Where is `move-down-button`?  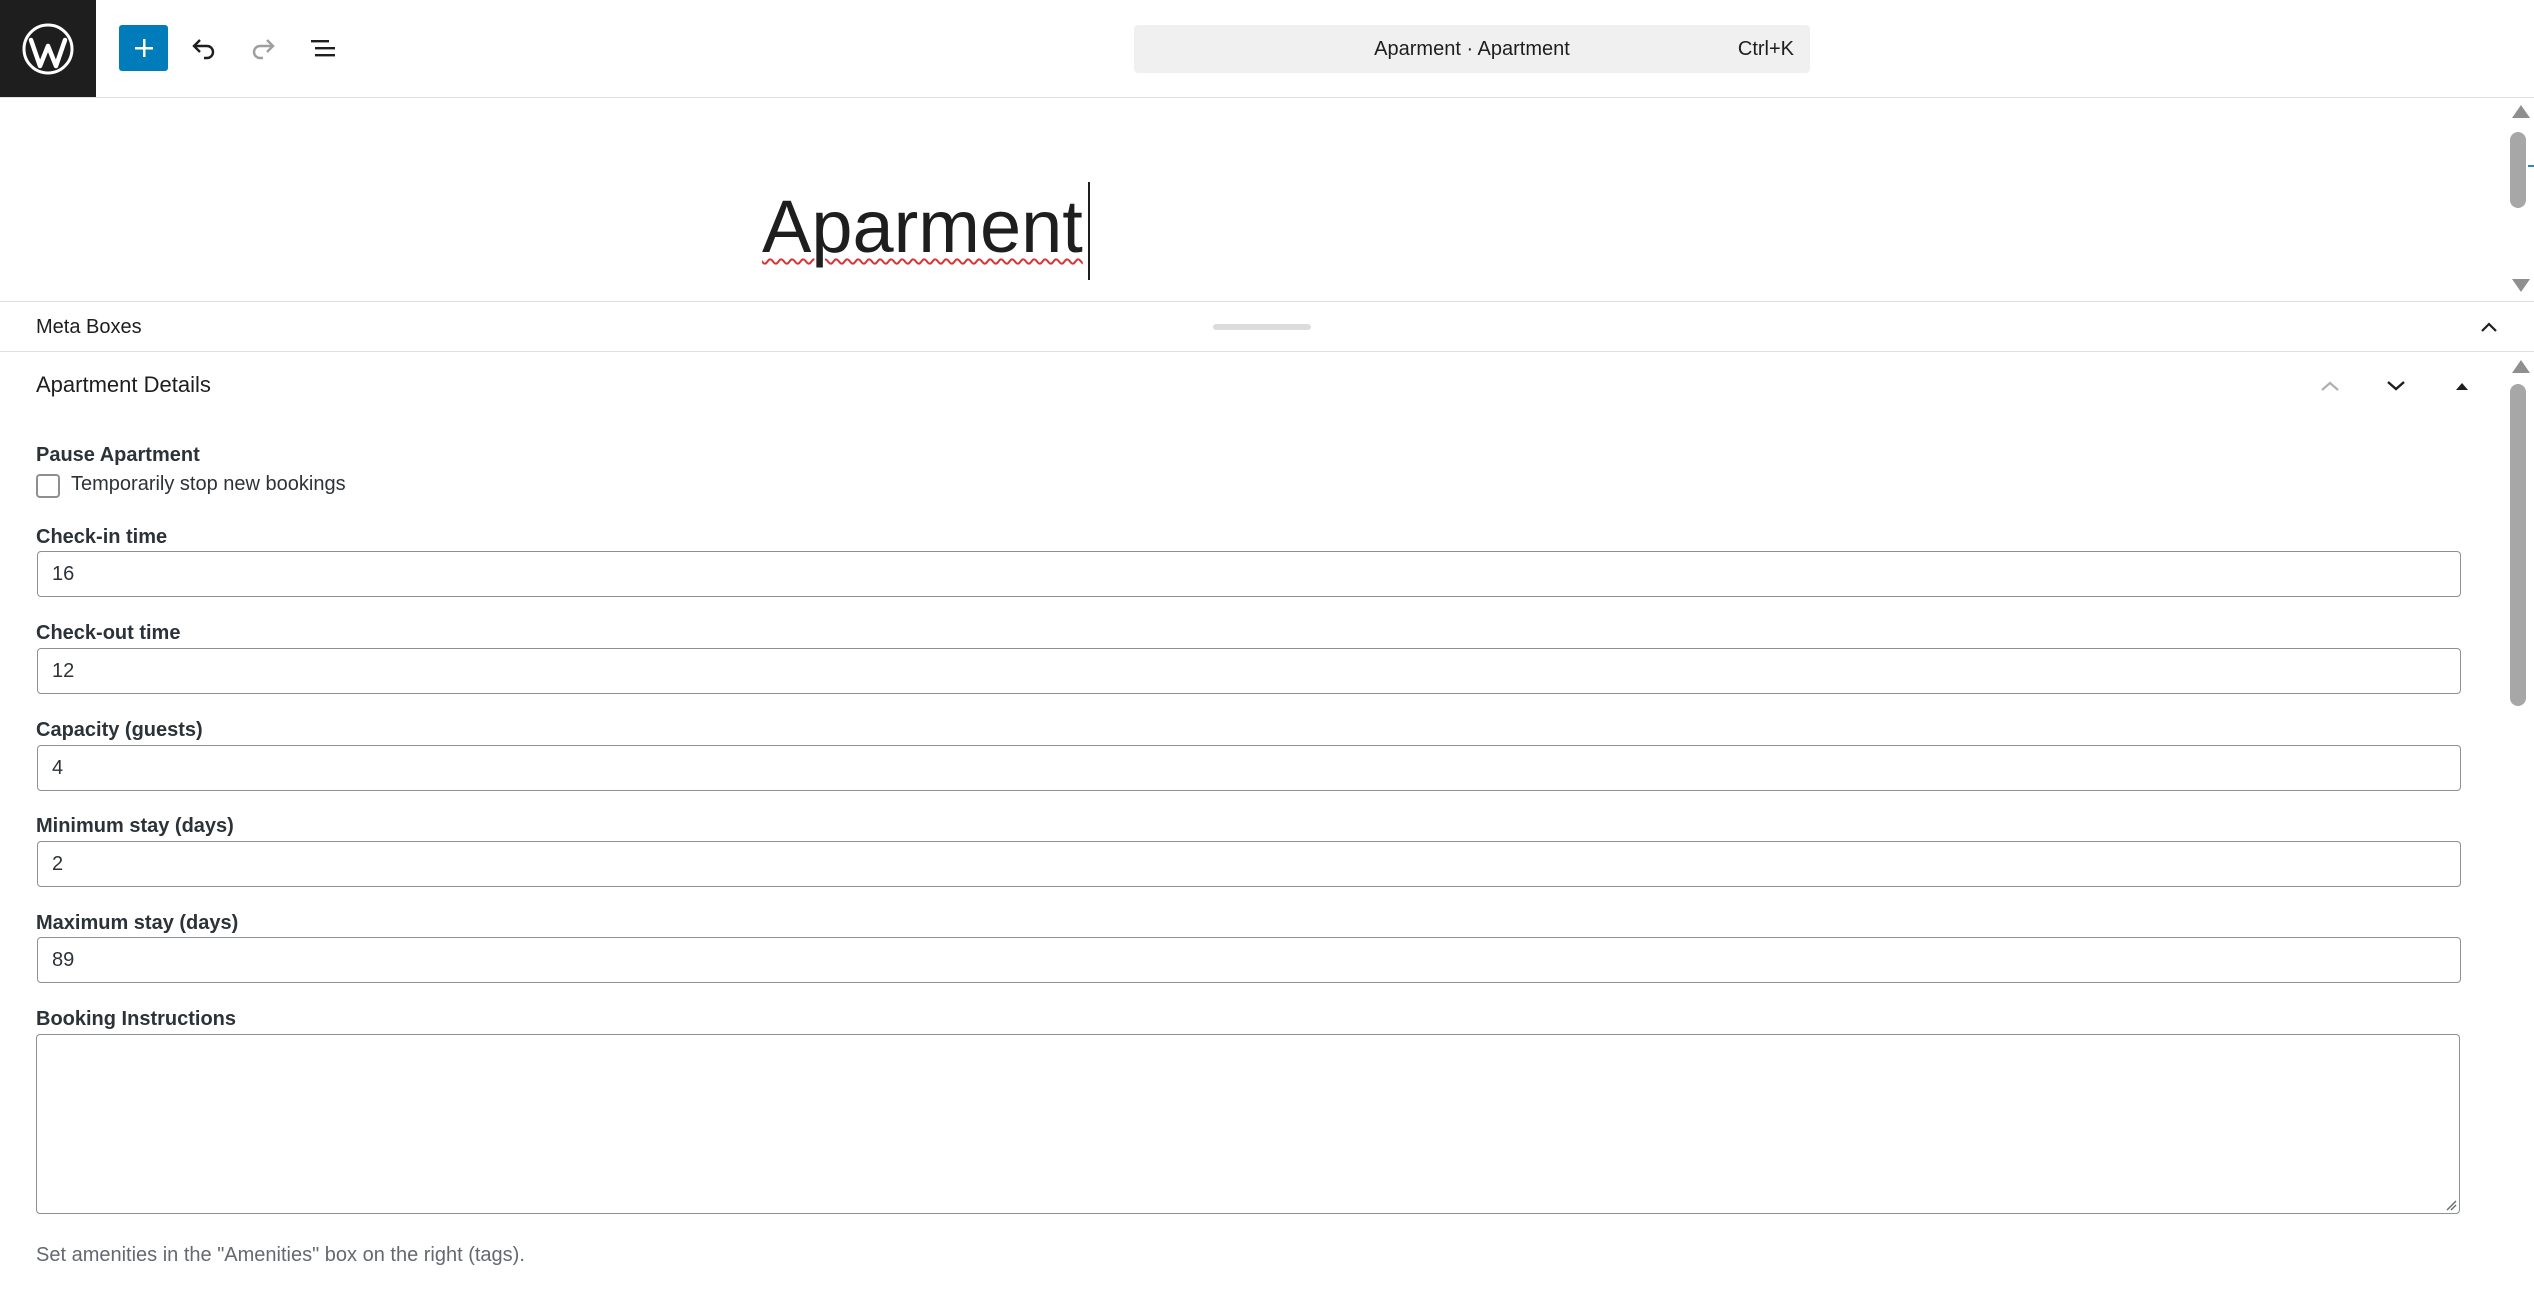
move-down-button is located at coordinates (2396, 386).